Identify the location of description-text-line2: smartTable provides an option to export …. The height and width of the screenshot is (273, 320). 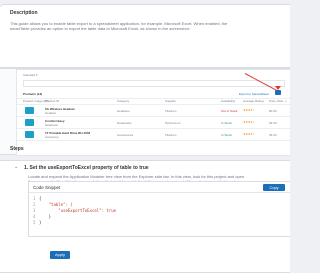
(100, 28).